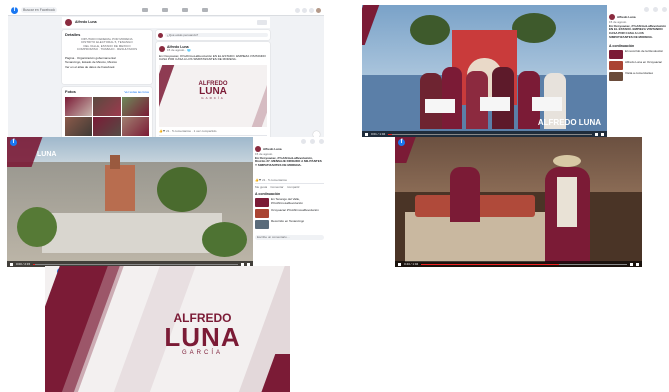 This screenshot has width=669, height=392. I want to click on screenshot-video-market: f 0:43 / 1:04, so click(518, 202).